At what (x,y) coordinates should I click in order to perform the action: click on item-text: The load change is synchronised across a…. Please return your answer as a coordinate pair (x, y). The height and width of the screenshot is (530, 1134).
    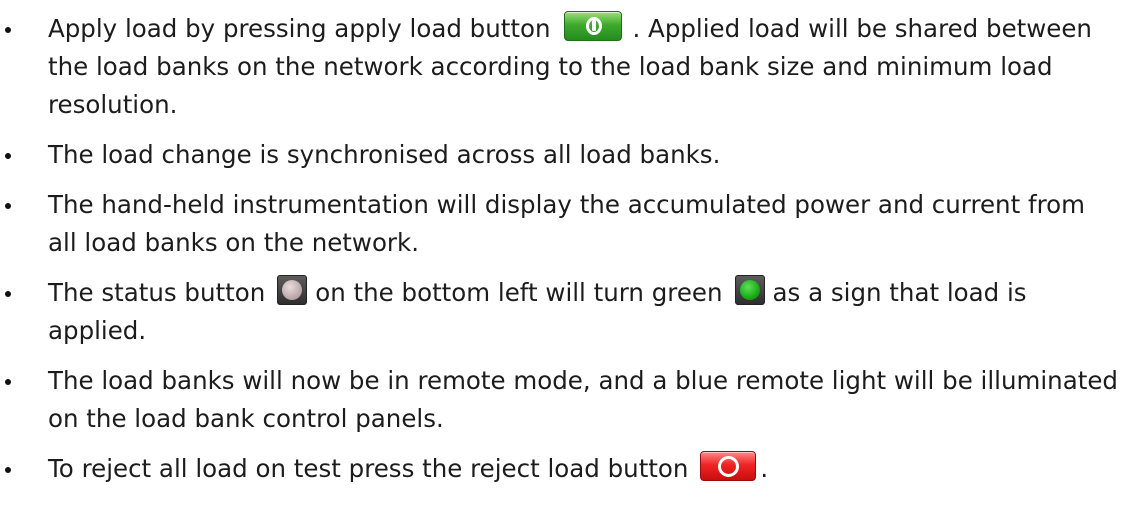
    Looking at the image, I should click on (384, 154).